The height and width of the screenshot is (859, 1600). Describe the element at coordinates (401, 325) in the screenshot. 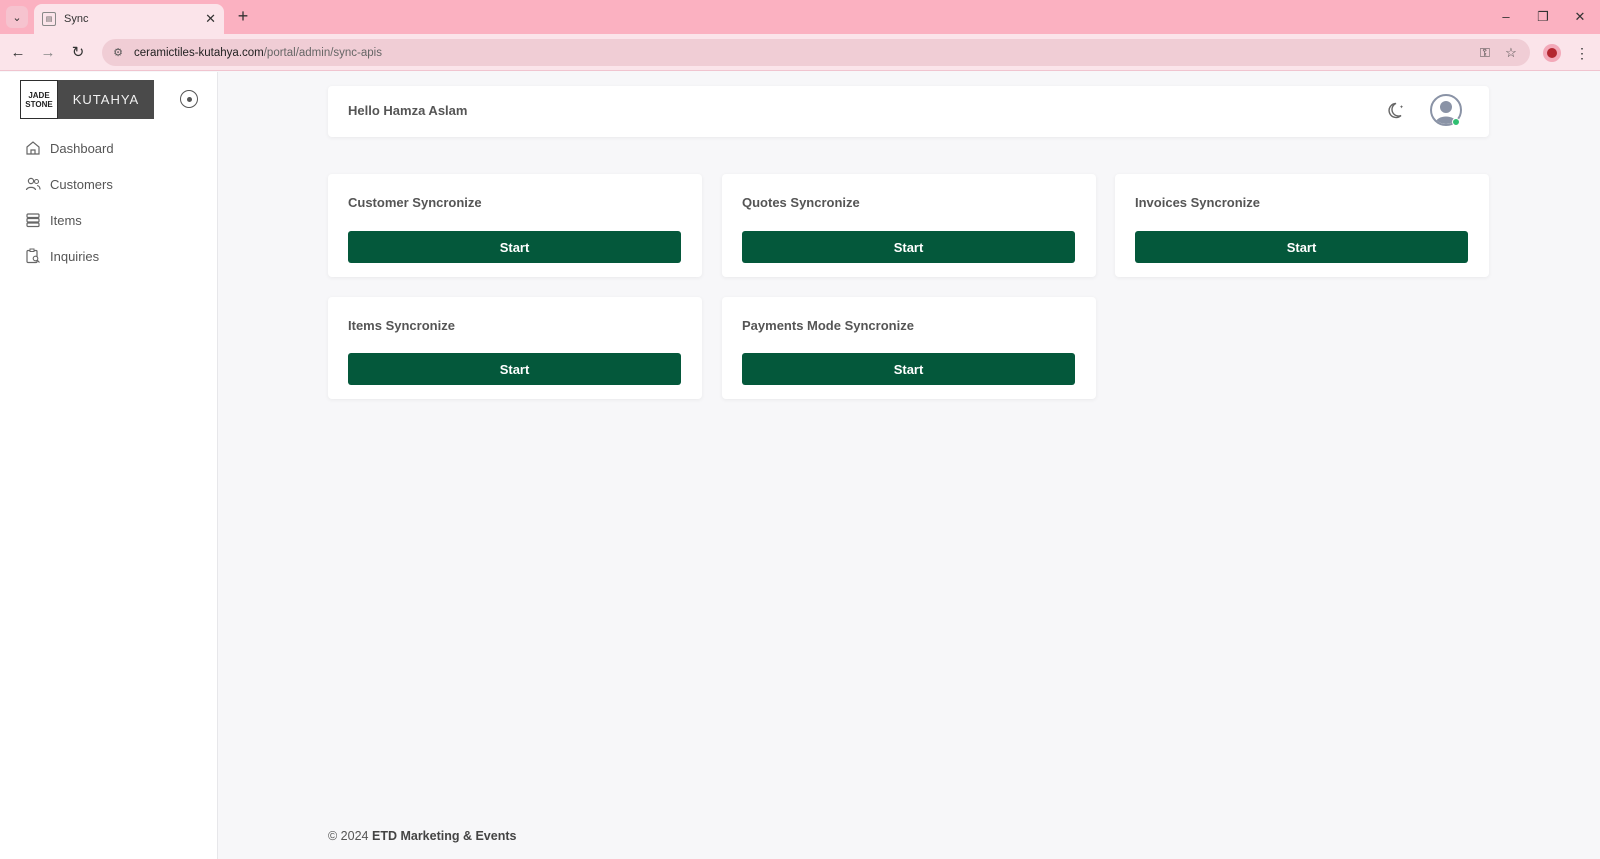

I see `card-title: Items Syncronize` at that location.